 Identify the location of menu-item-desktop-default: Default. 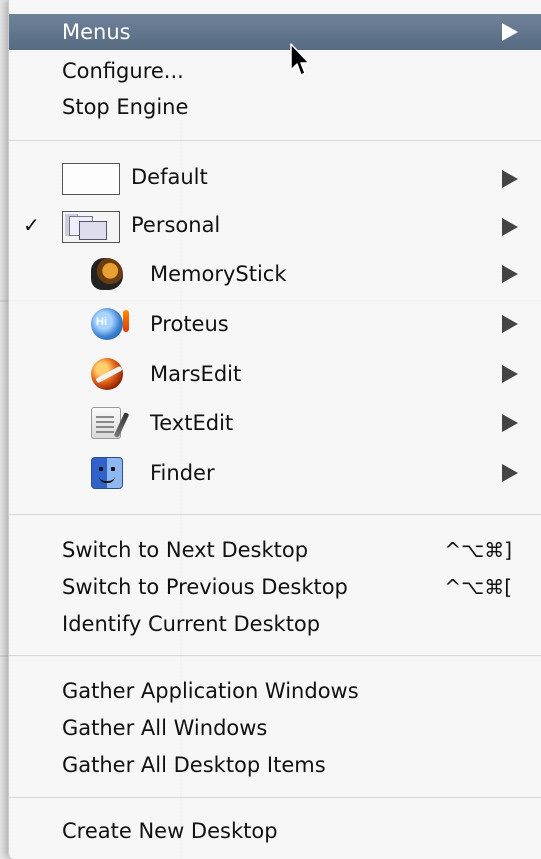
(275, 179).